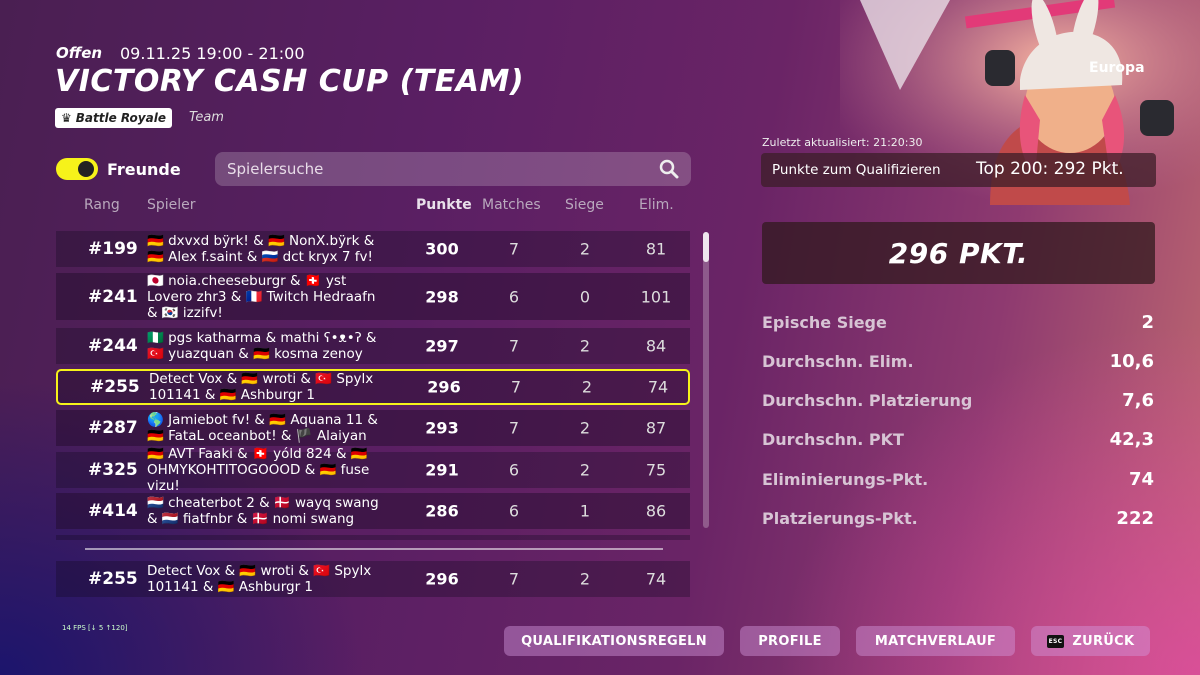 The width and height of the screenshot is (1200, 675). What do you see at coordinates (86, 169) in the screenshot?
I see `toggle-knob` at bounding box center [86, 169].